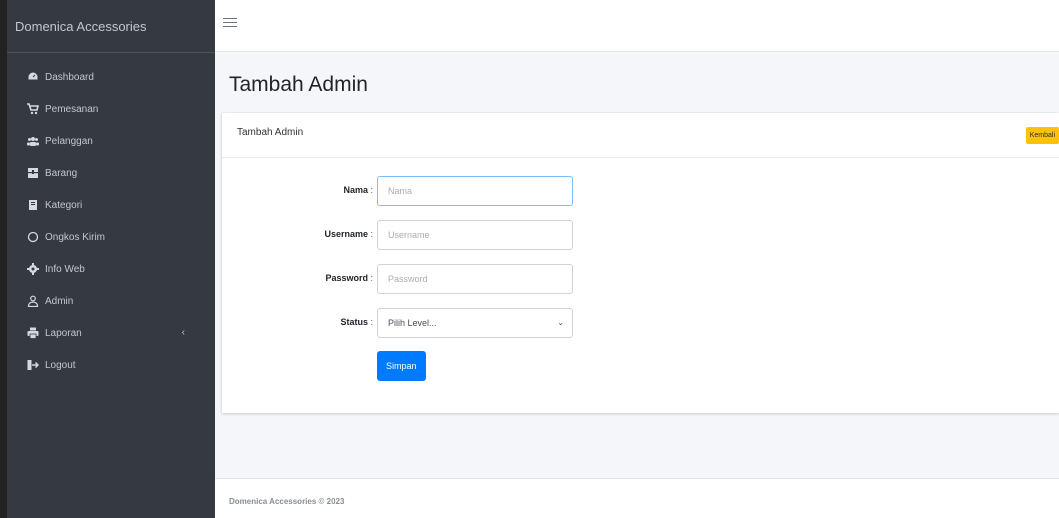  Describe the element at coordinates (33, 141) in the screenshot. I see `users-icon` at that location.